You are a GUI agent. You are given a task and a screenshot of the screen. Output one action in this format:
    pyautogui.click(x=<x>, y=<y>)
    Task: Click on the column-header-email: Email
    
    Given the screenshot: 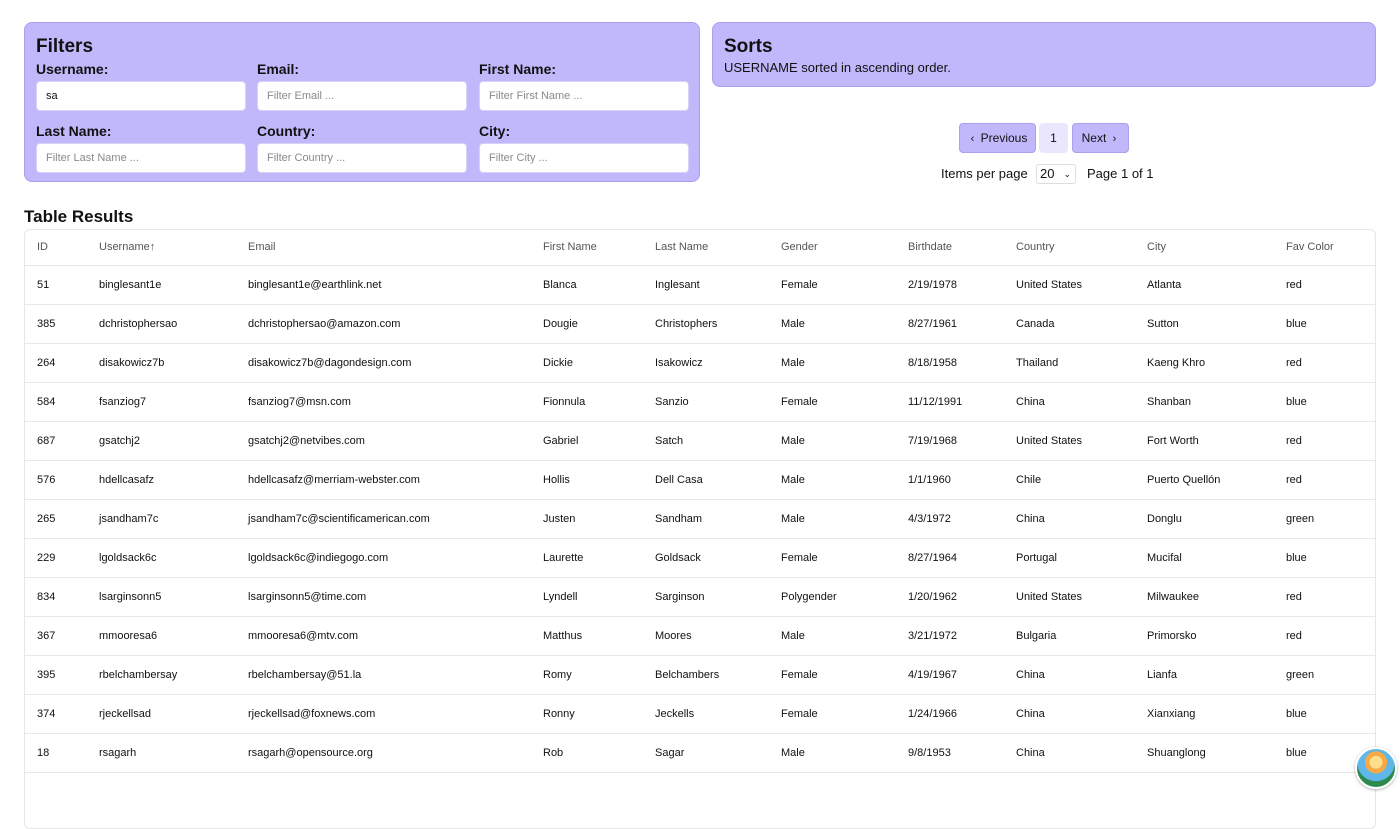 What is the action you would take?
    pyautogui.click(x=383, y=248)
    